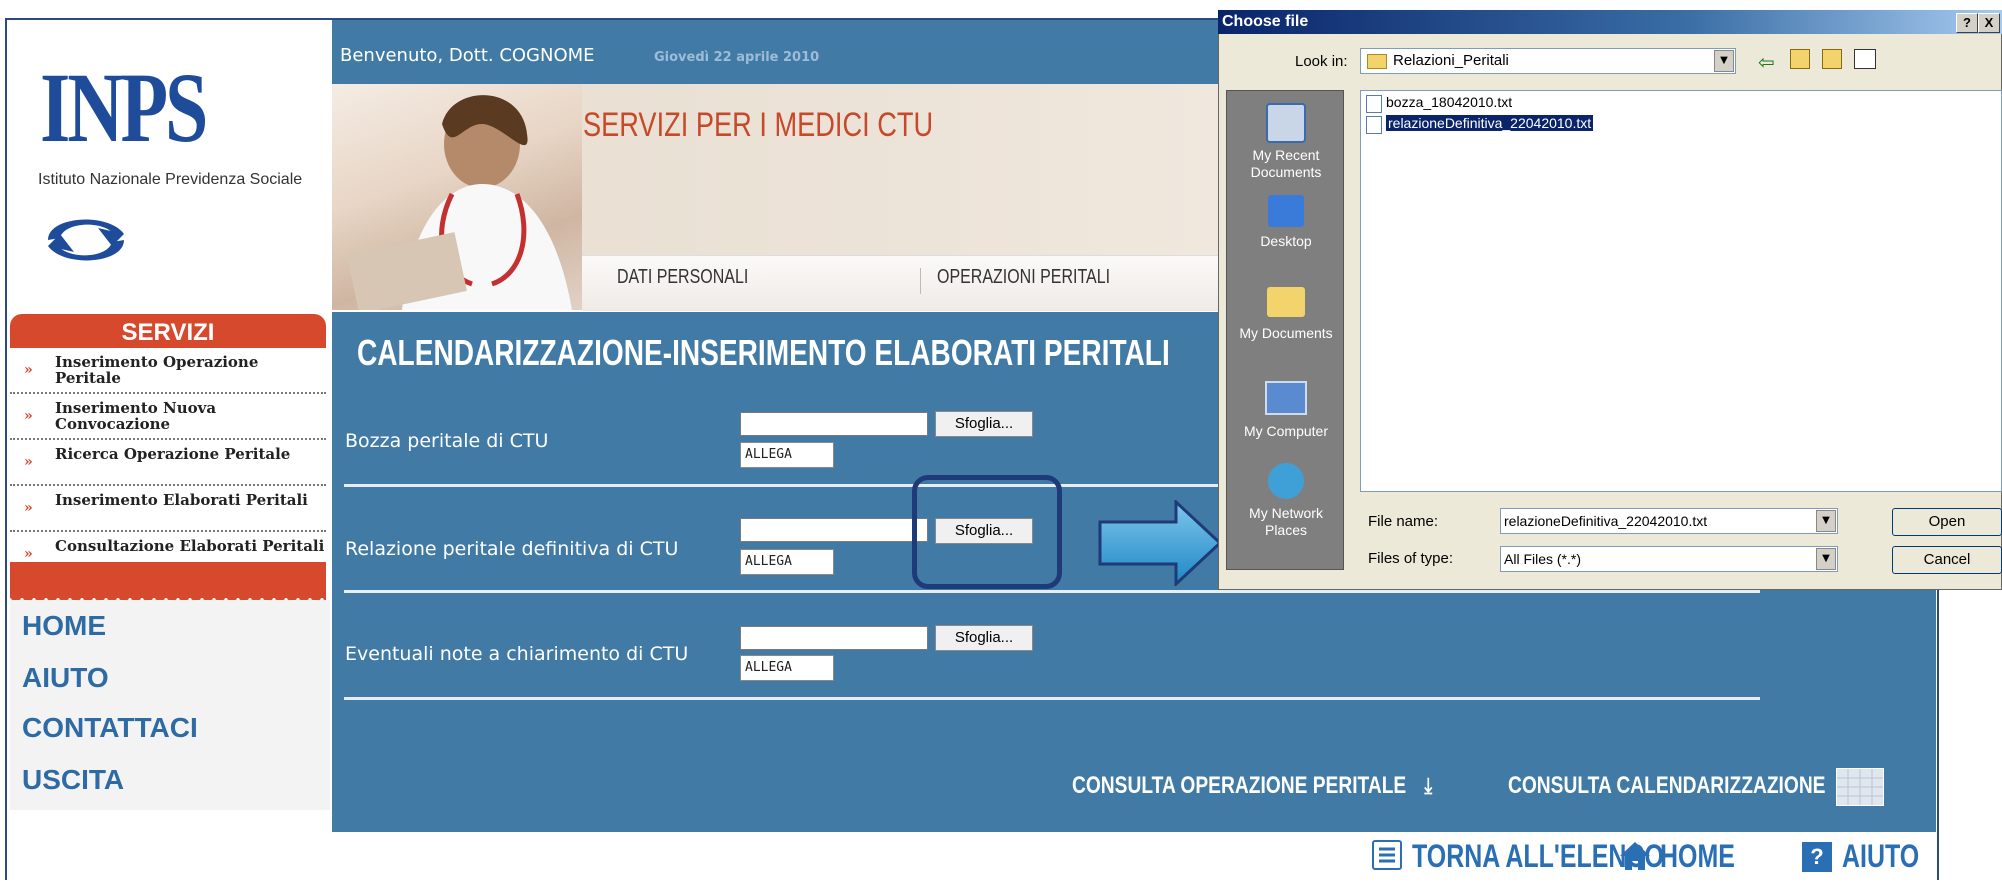  I want to click on dialog-title-bar: Choose file, so click(1610, 22).